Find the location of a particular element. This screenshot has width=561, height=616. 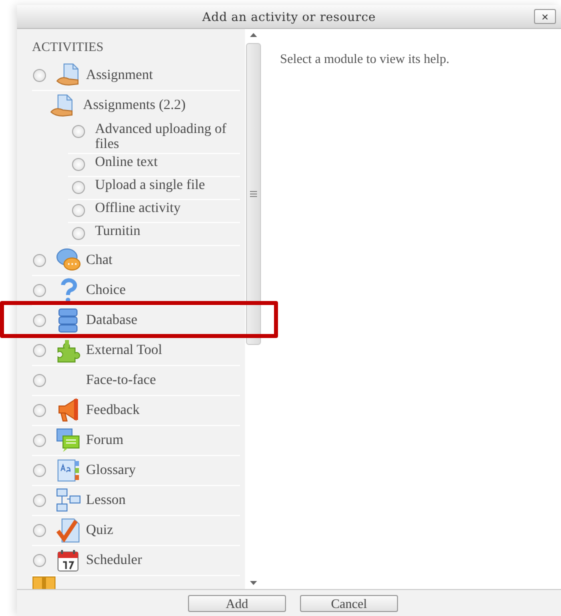

module-label: Database is located at coordinates (112, 320).